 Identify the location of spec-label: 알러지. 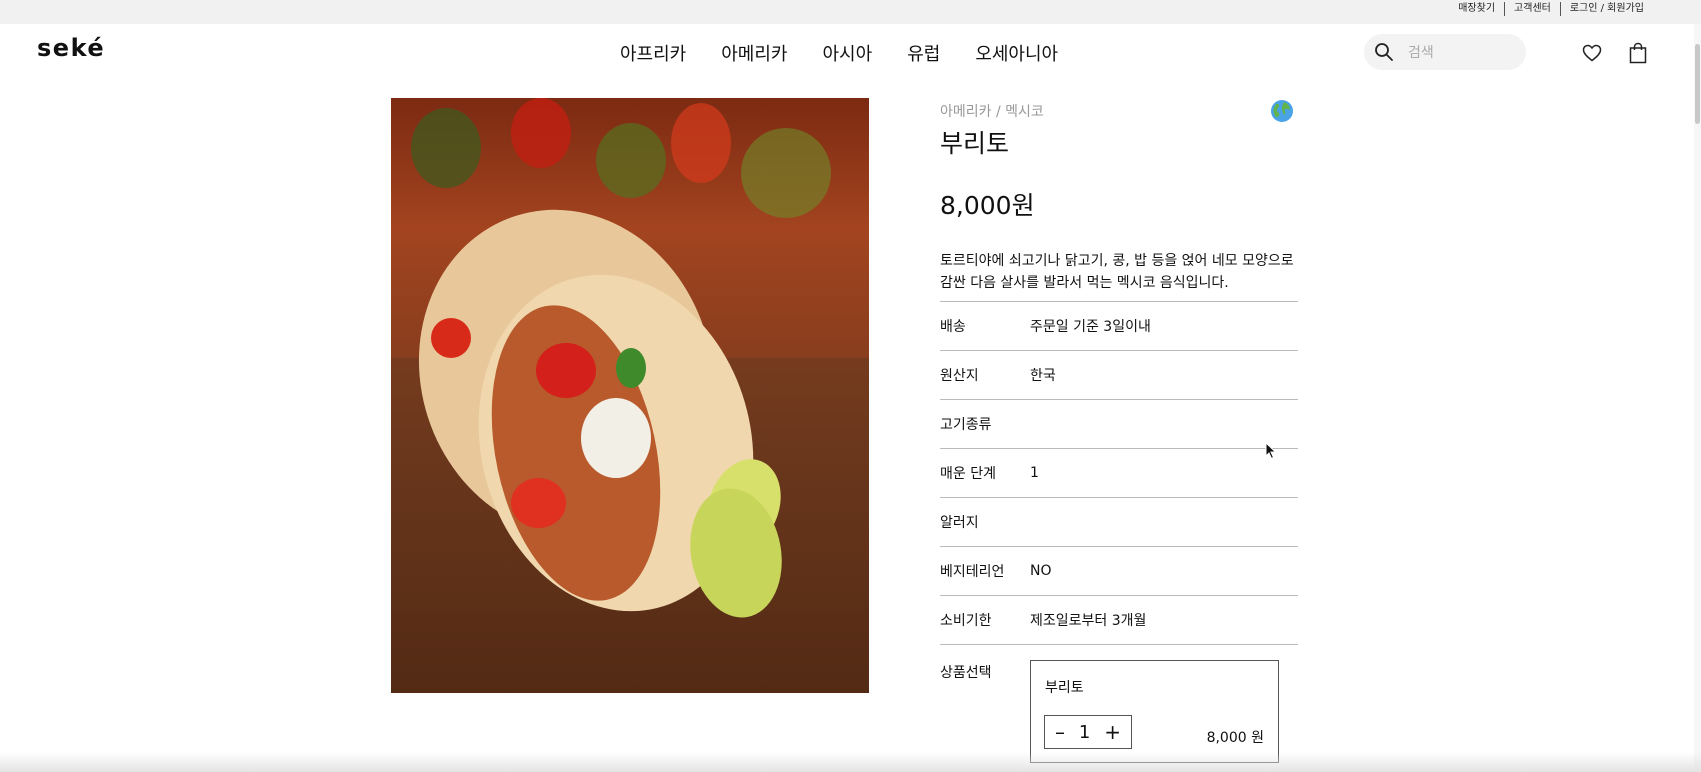
(959, 523).